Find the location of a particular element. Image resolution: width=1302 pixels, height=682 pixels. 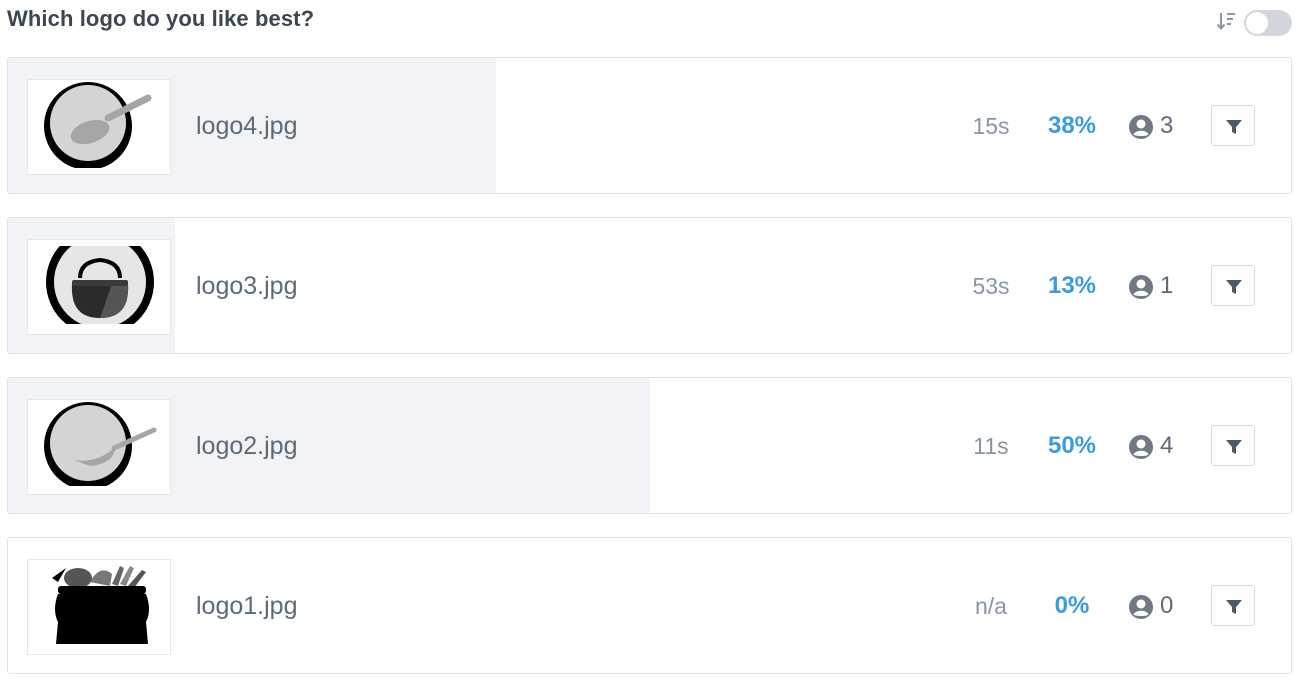

sort-toggle is located at coordinates (1268, 23).